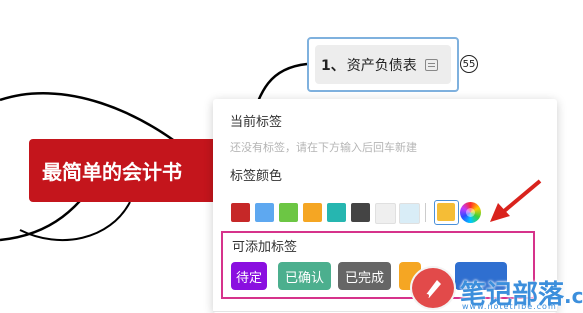  What do you see at coordinates (433, 288) in the screenshot?
I see `watermark-logo-icon` at bounding box center [433, 288].